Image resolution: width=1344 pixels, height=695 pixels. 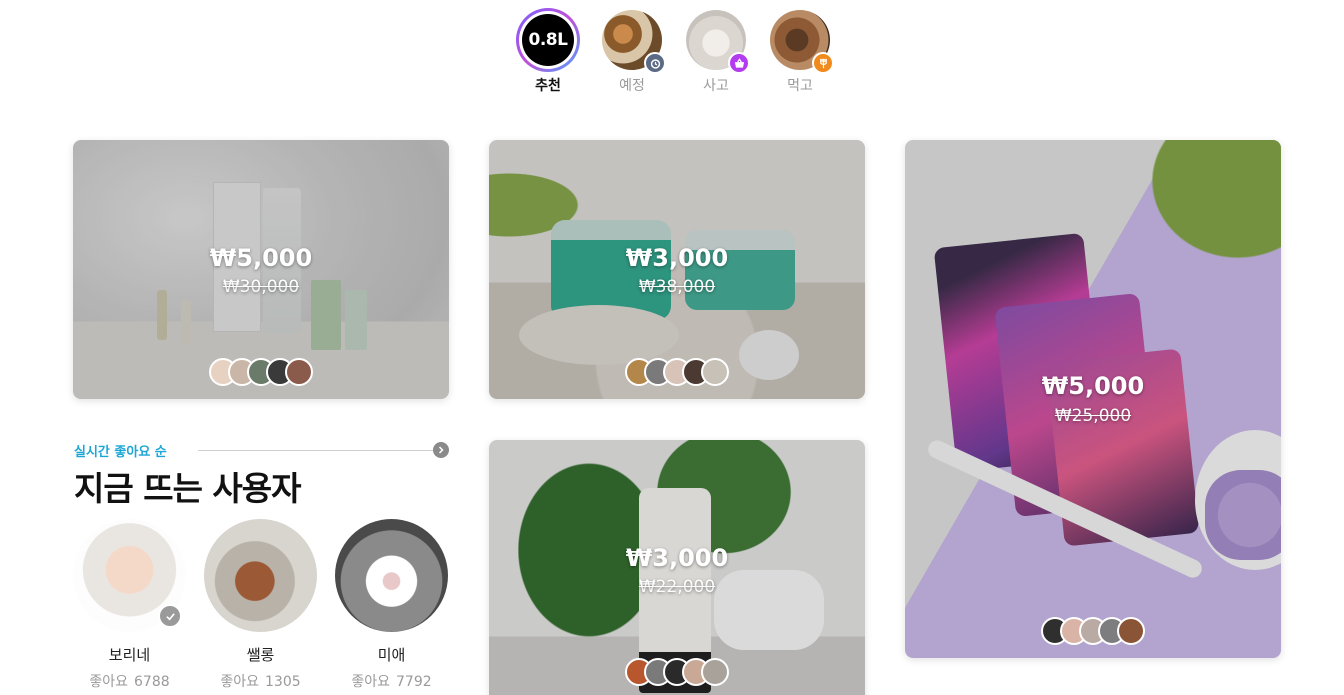 I want to click on product-card: ₩3,000 ₩22,000, so click(x=677, y=567).